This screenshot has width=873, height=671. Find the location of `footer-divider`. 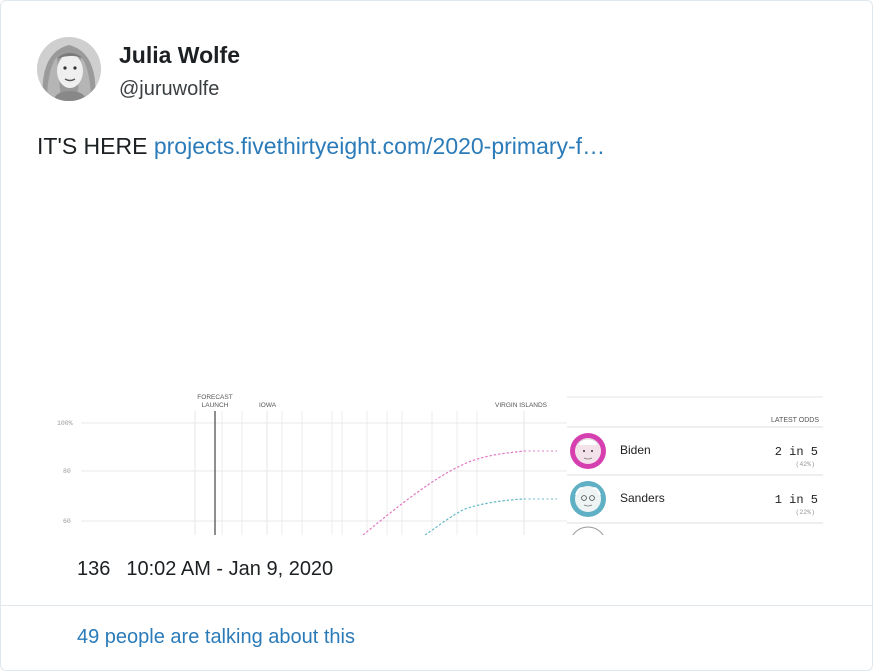

footer-divider is located at coordinates (436, 605).